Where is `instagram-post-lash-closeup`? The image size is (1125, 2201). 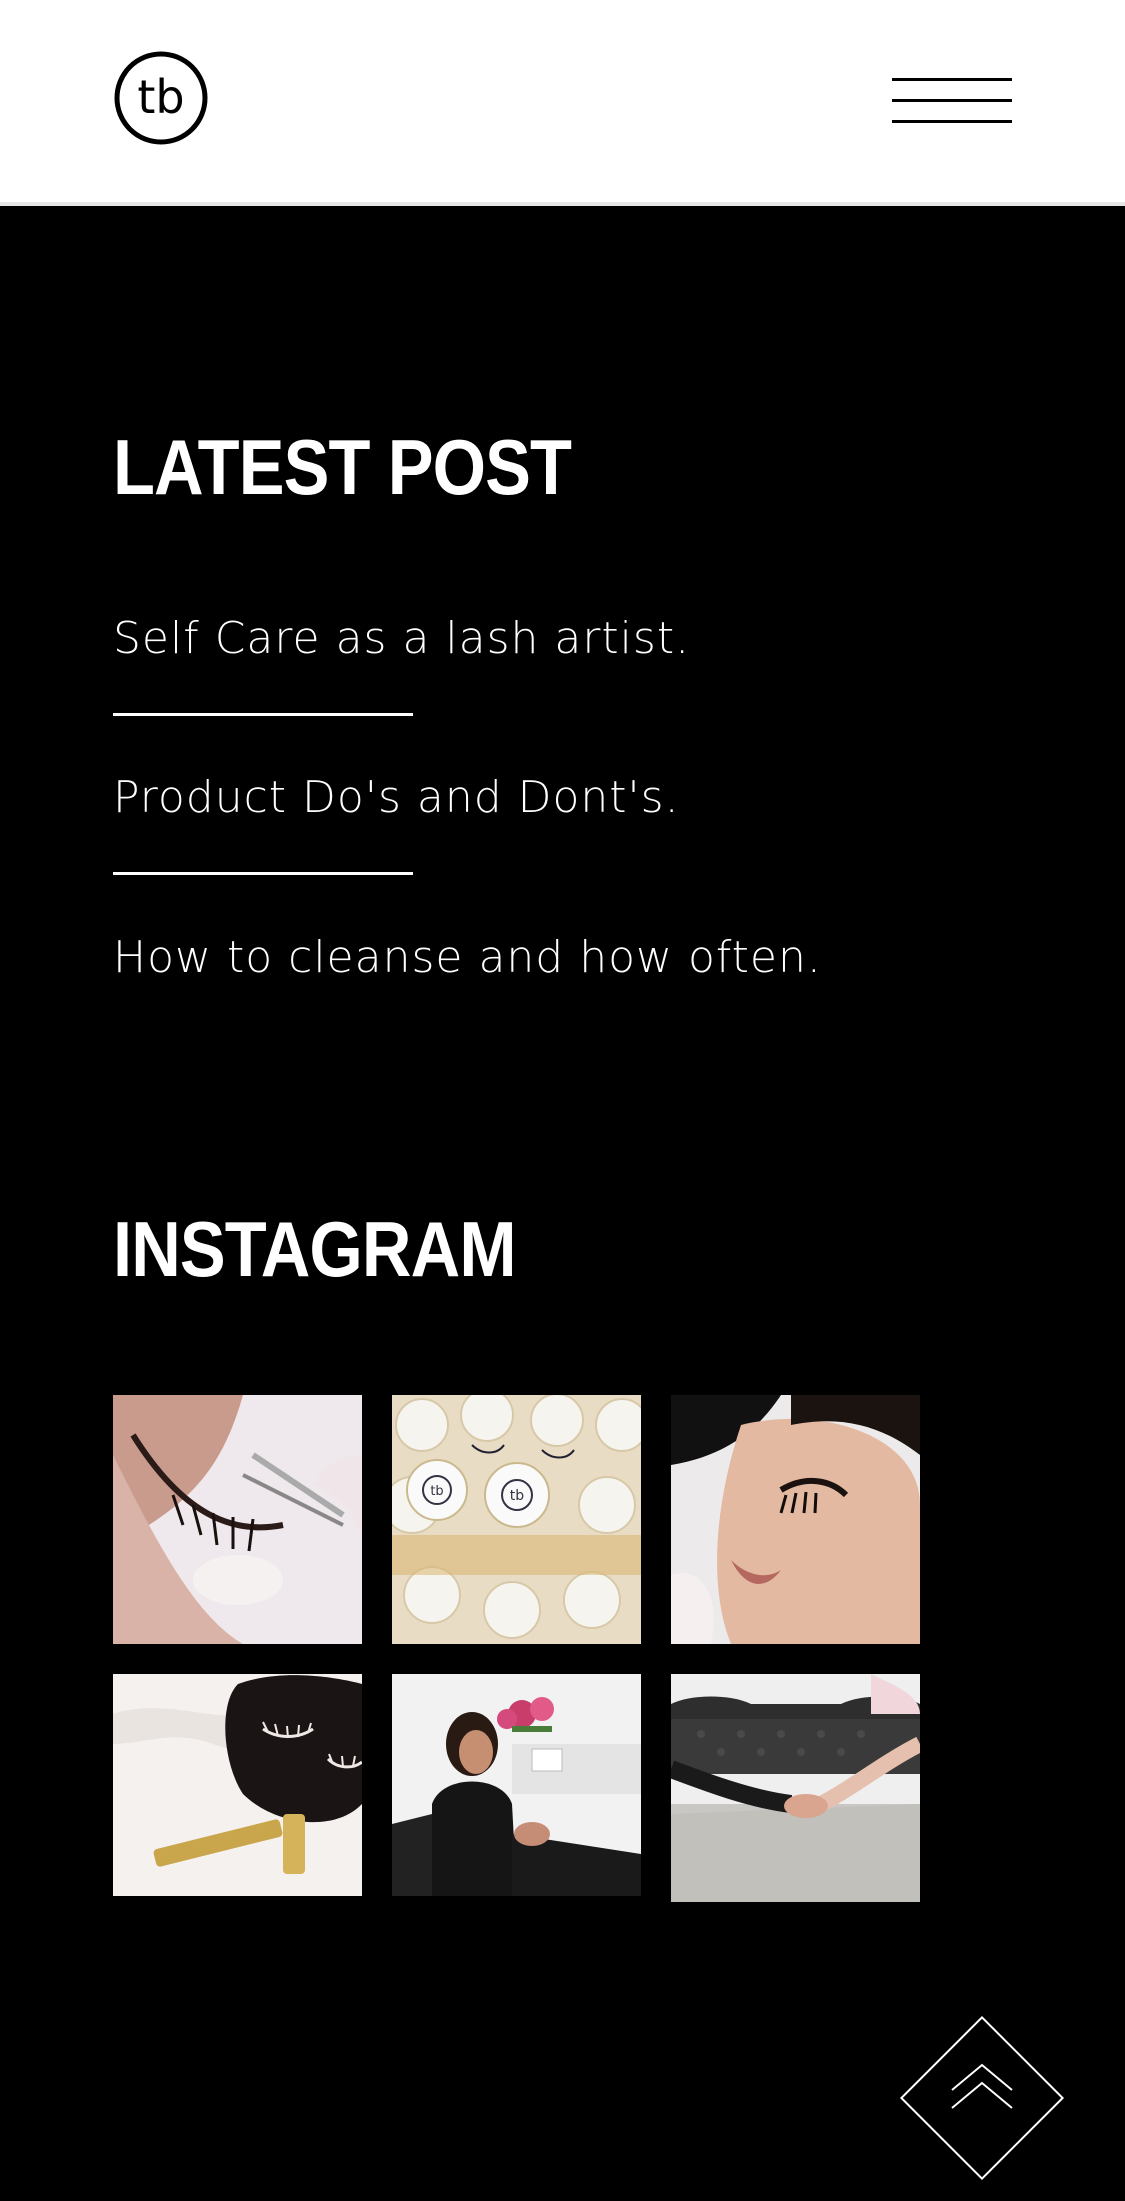
instagram-post-lash-closeup is located at coordinates (237, 1519).